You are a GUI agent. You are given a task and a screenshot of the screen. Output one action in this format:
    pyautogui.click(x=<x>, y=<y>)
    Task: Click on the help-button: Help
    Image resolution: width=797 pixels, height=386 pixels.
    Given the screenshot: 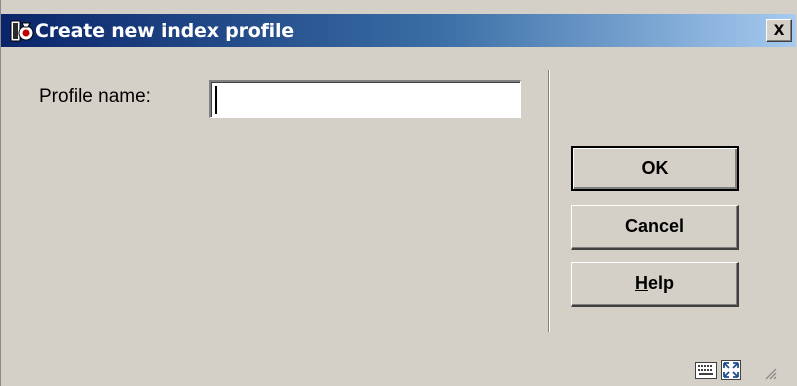 What is the action you would take?
    pyautogui.click(x=655, y=284)
    